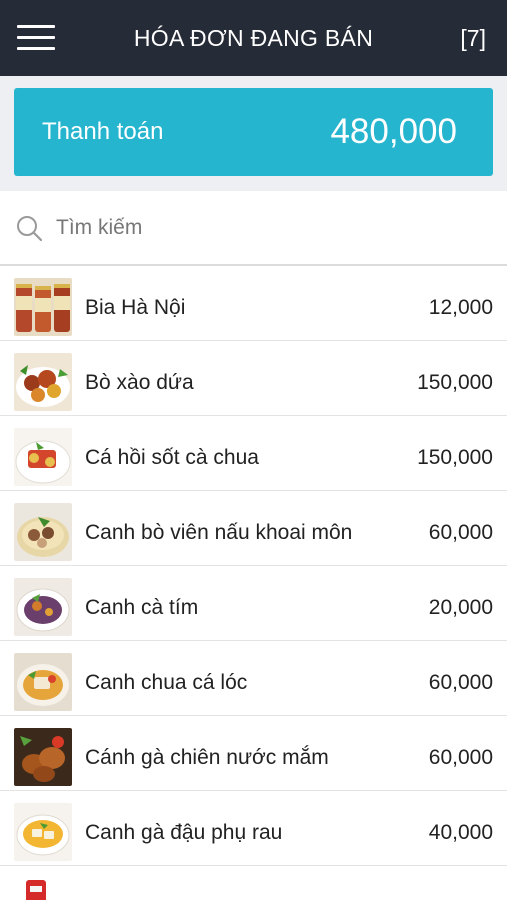 This screenshot has height=900, width=507. I want to click on item-name: Canh cà tím, so click(142, 607).